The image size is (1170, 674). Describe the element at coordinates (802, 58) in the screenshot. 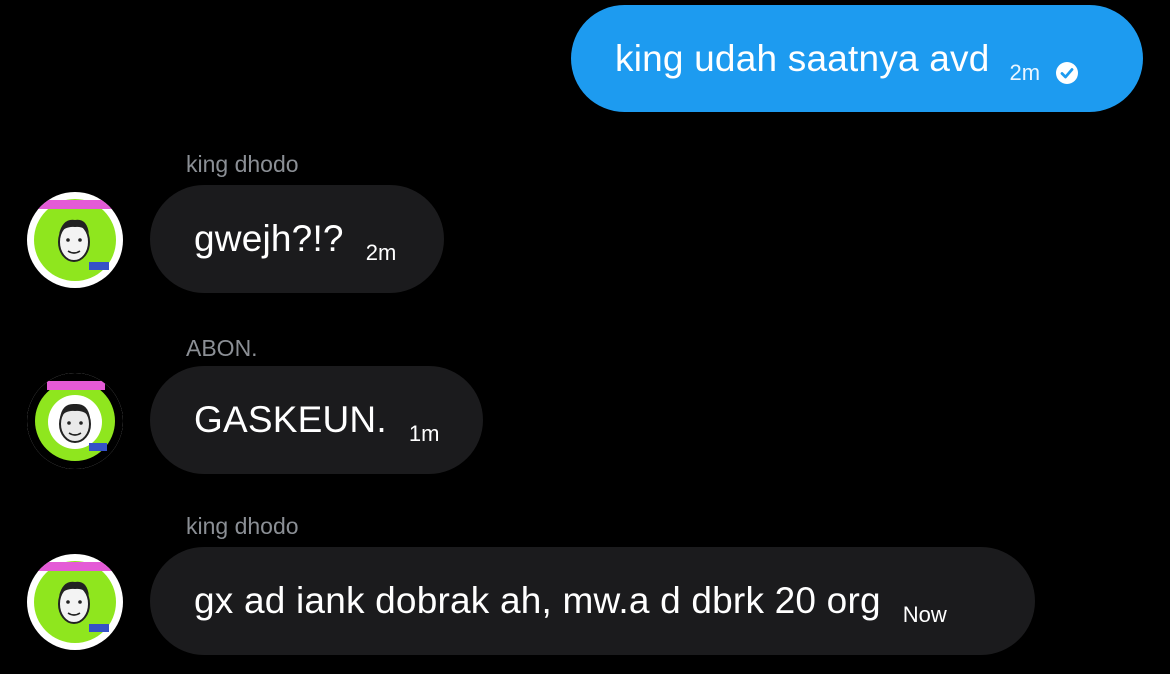

I see `message-text: king udah saatnya avd` at that location.